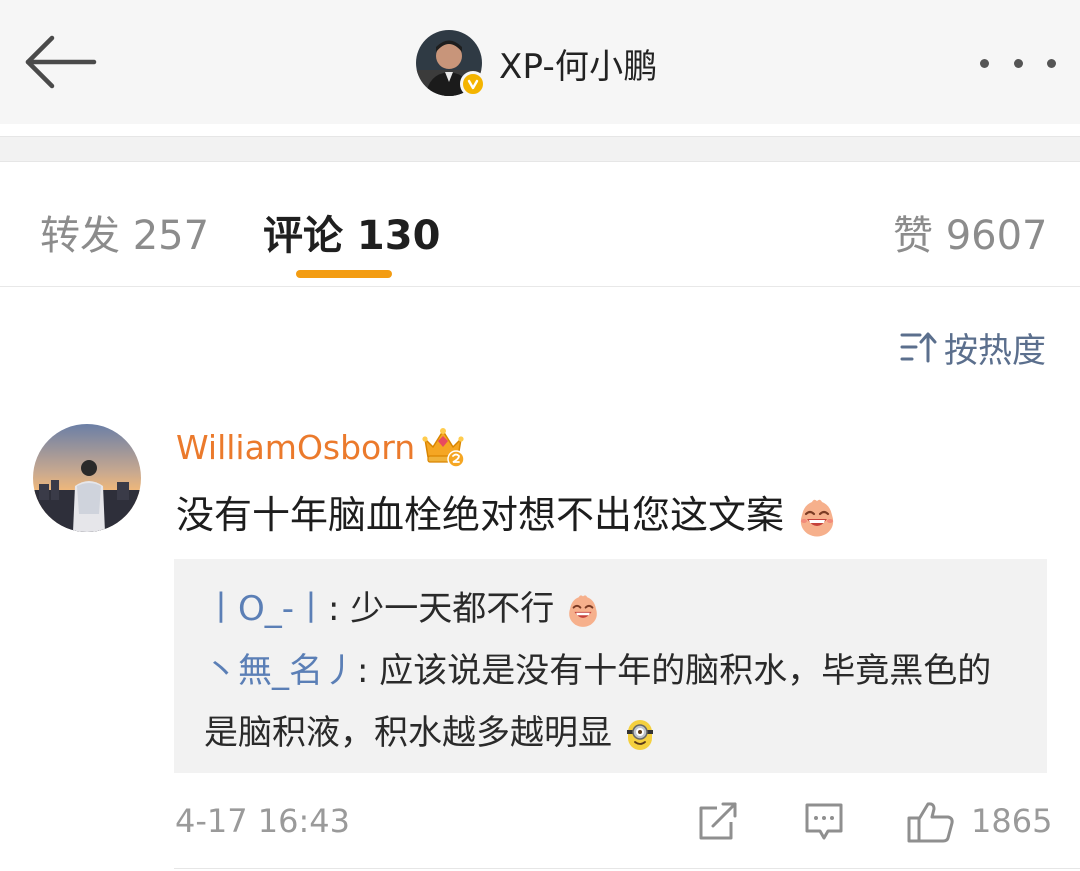 The width and height of the screenshot is (1080, 871). What do you see at coordinates (263, 821) in the screenshot?
I see `comment-timestamp: 4-17 16:43` at bounding box center [263, 821].